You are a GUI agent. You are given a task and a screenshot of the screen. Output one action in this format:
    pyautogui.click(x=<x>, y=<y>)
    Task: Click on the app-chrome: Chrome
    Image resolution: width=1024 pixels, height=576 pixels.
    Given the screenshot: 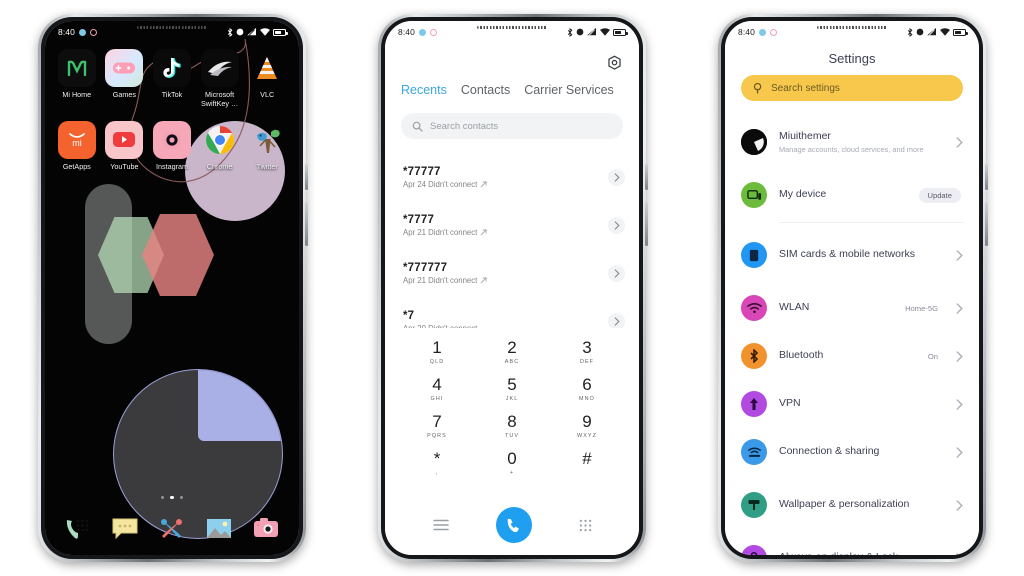 What is the action you would take?
    pyautogui.click(x=220, y=146)
    